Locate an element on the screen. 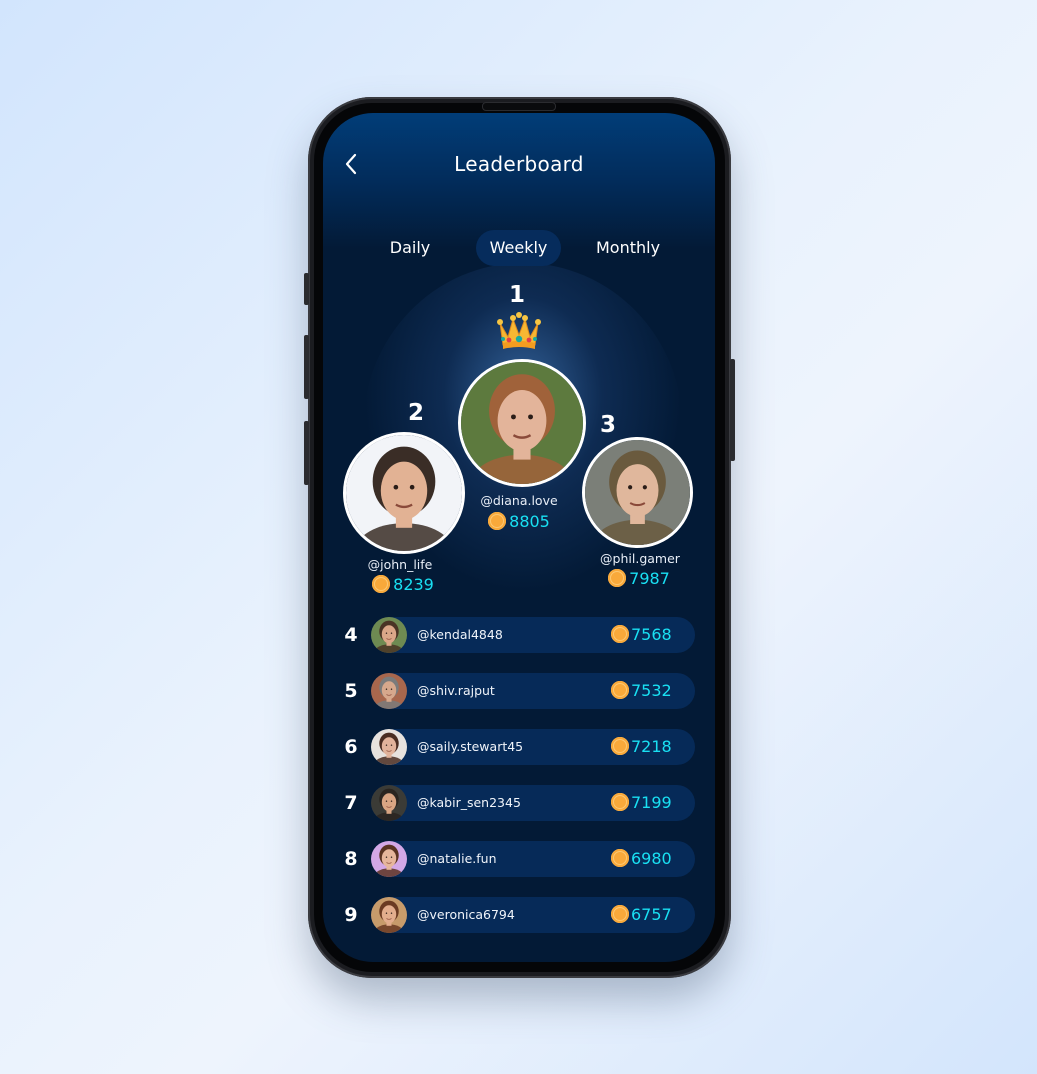 The image size is (1037, 1074). list-item: 8 @natalie.fun 6980 is located at coordinates (519, 859).